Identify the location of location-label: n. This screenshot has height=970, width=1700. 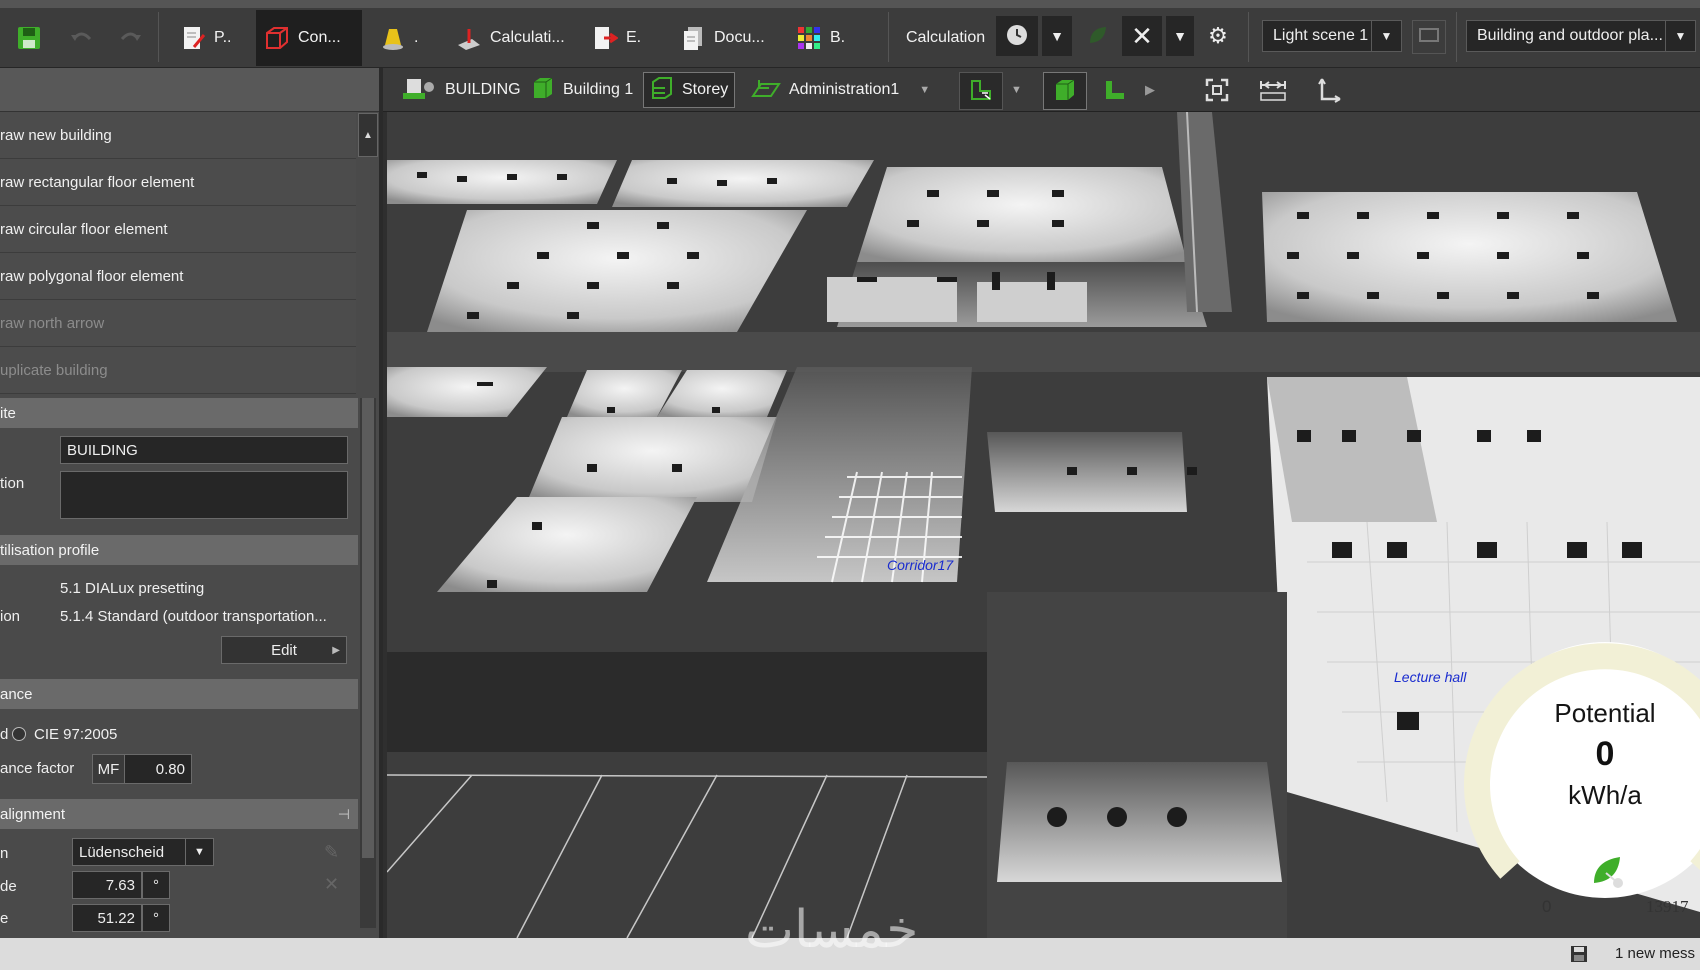
(4, 853).